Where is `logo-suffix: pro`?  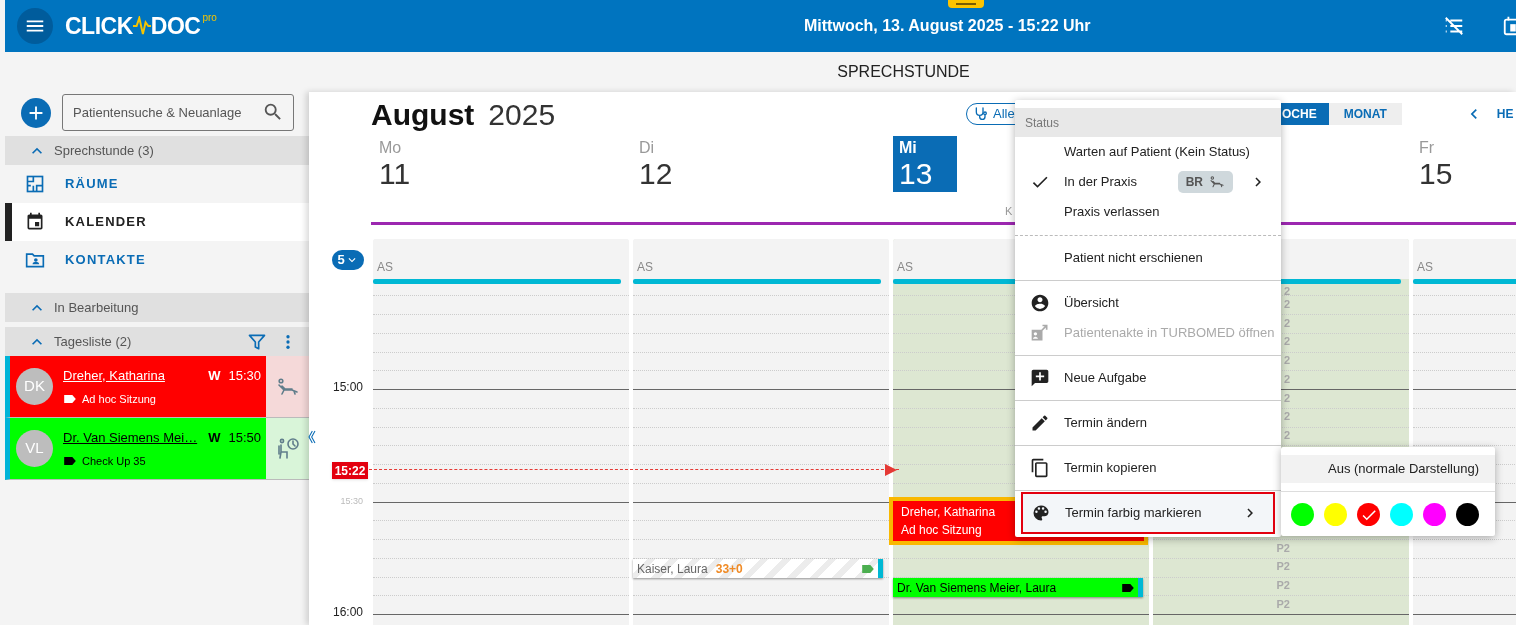
logo-suffix: pro is located at coordinates (209, 18).